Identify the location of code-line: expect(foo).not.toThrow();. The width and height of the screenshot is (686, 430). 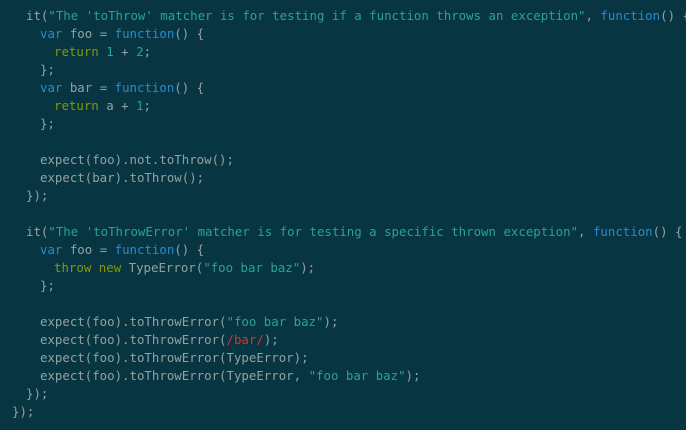
(343, 160).